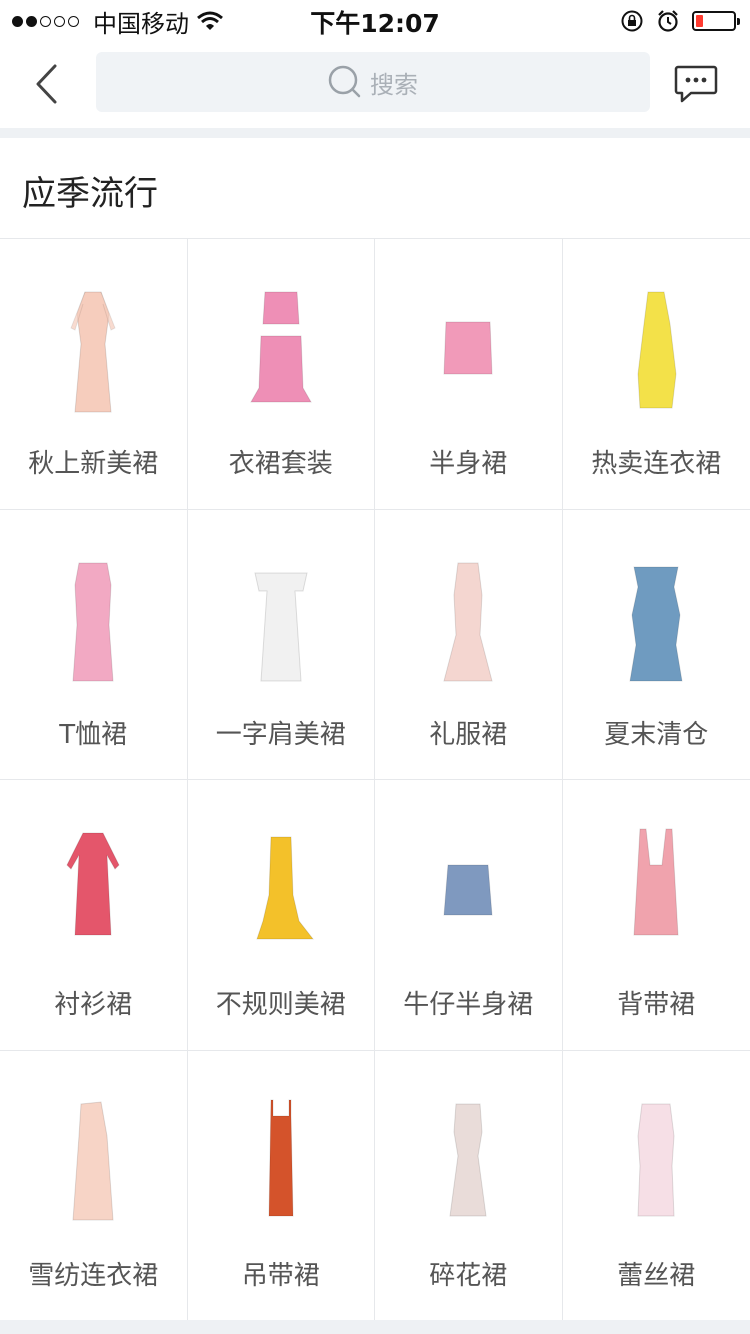  I want to click on white-offshoulder-dress-icon, so click(281, 626).